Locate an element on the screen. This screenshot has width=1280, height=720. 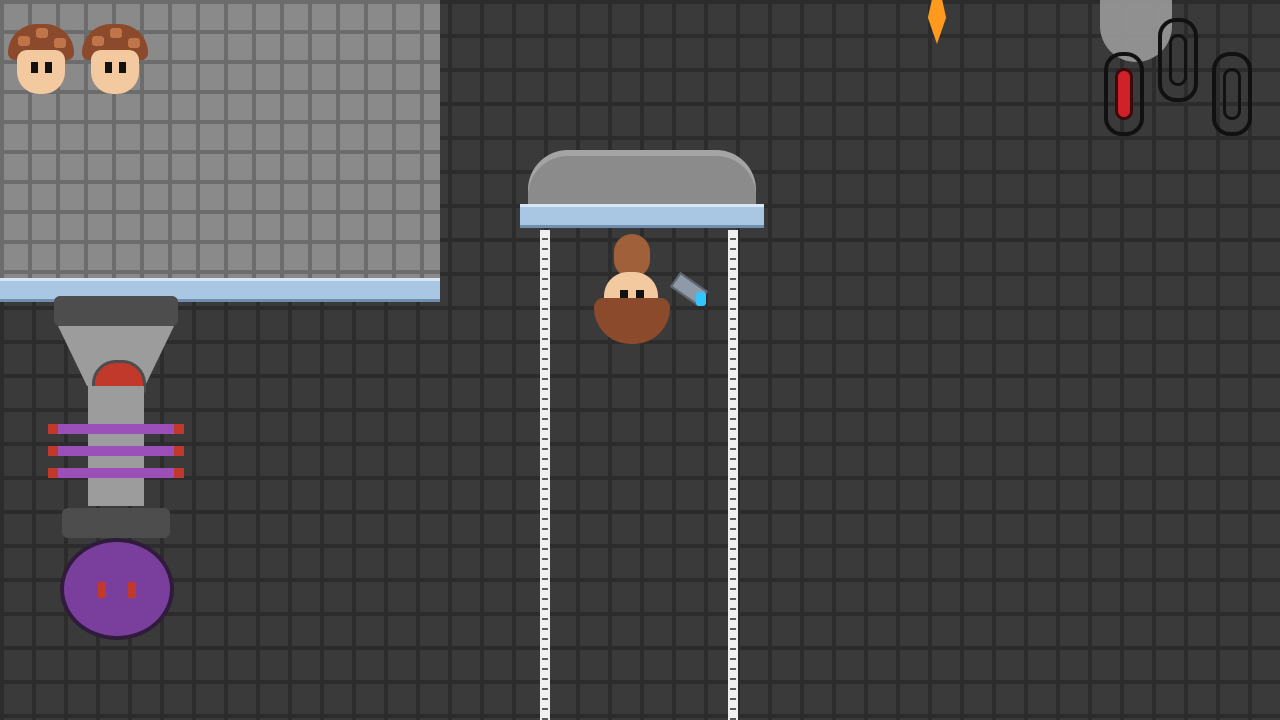
player-character is located at coordinates (655, 292).